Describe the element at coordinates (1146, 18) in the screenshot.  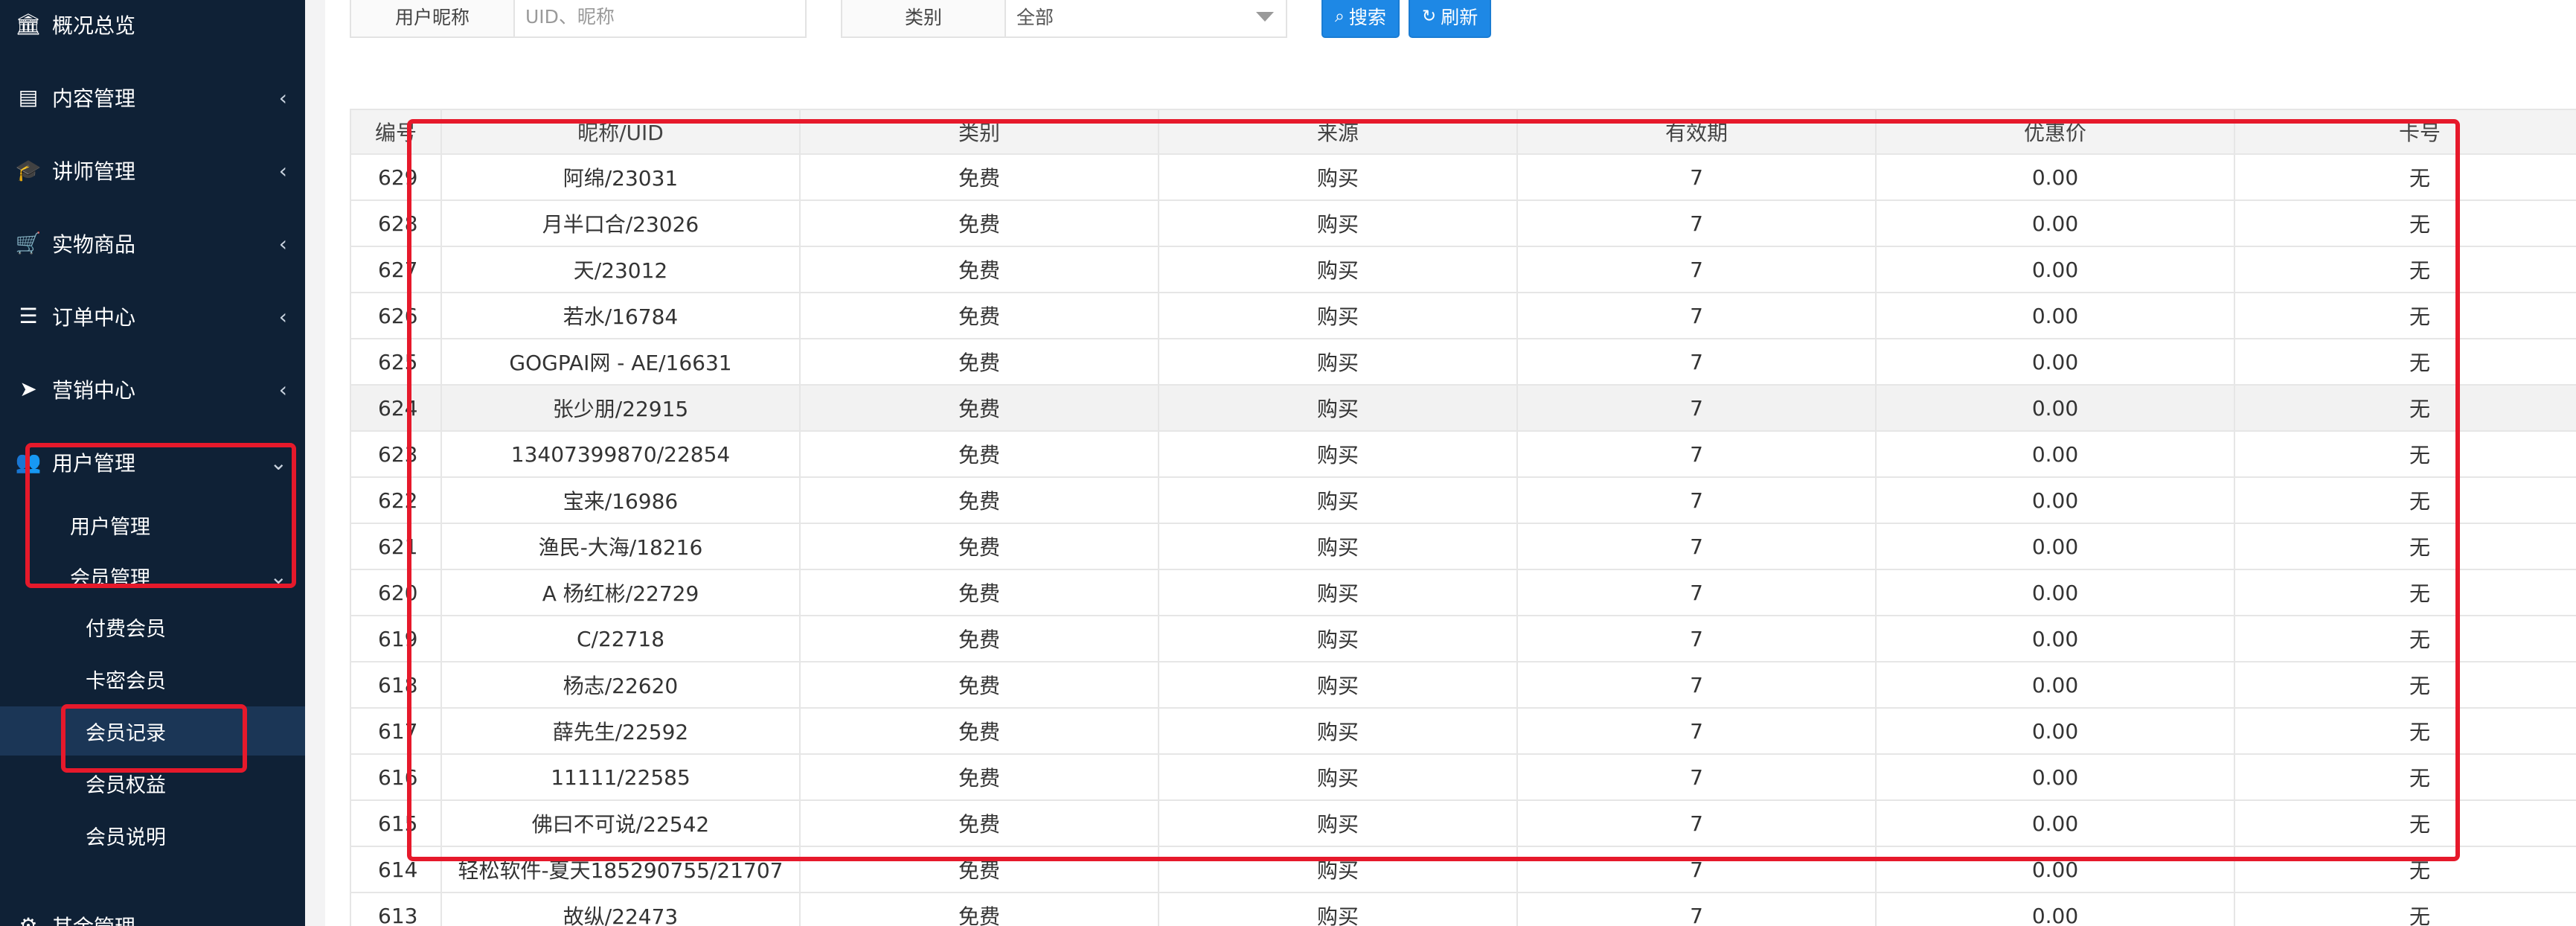
I see `type-select: 全部` at that location.